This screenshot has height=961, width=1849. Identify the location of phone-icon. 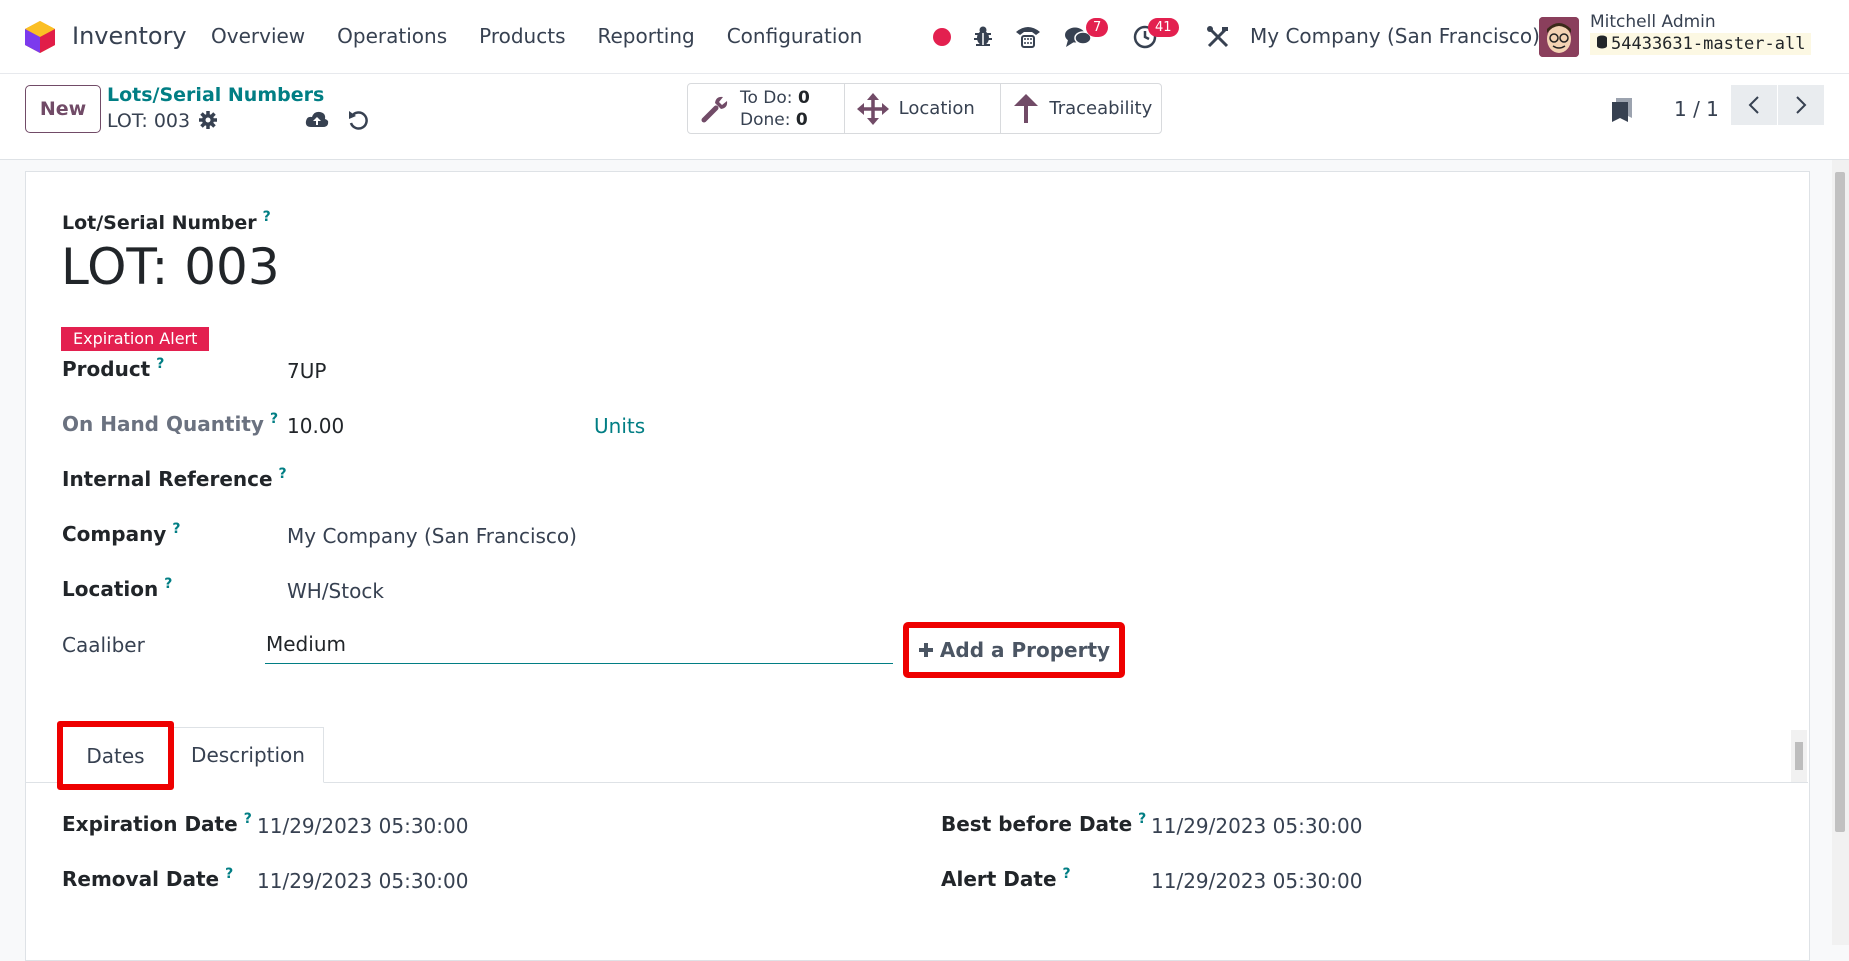
(1028, 37).